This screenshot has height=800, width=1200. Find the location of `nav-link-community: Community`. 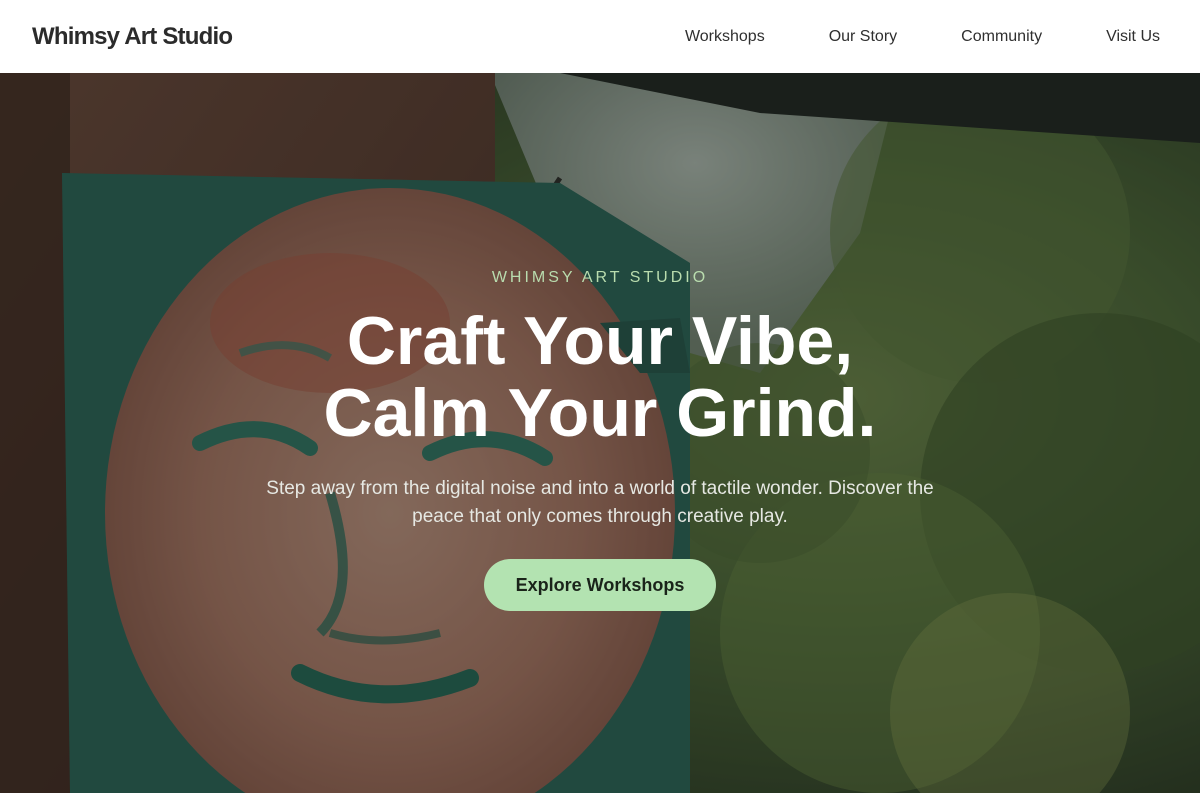

nav-link-community: Community is located at coordinates (1001, 37).